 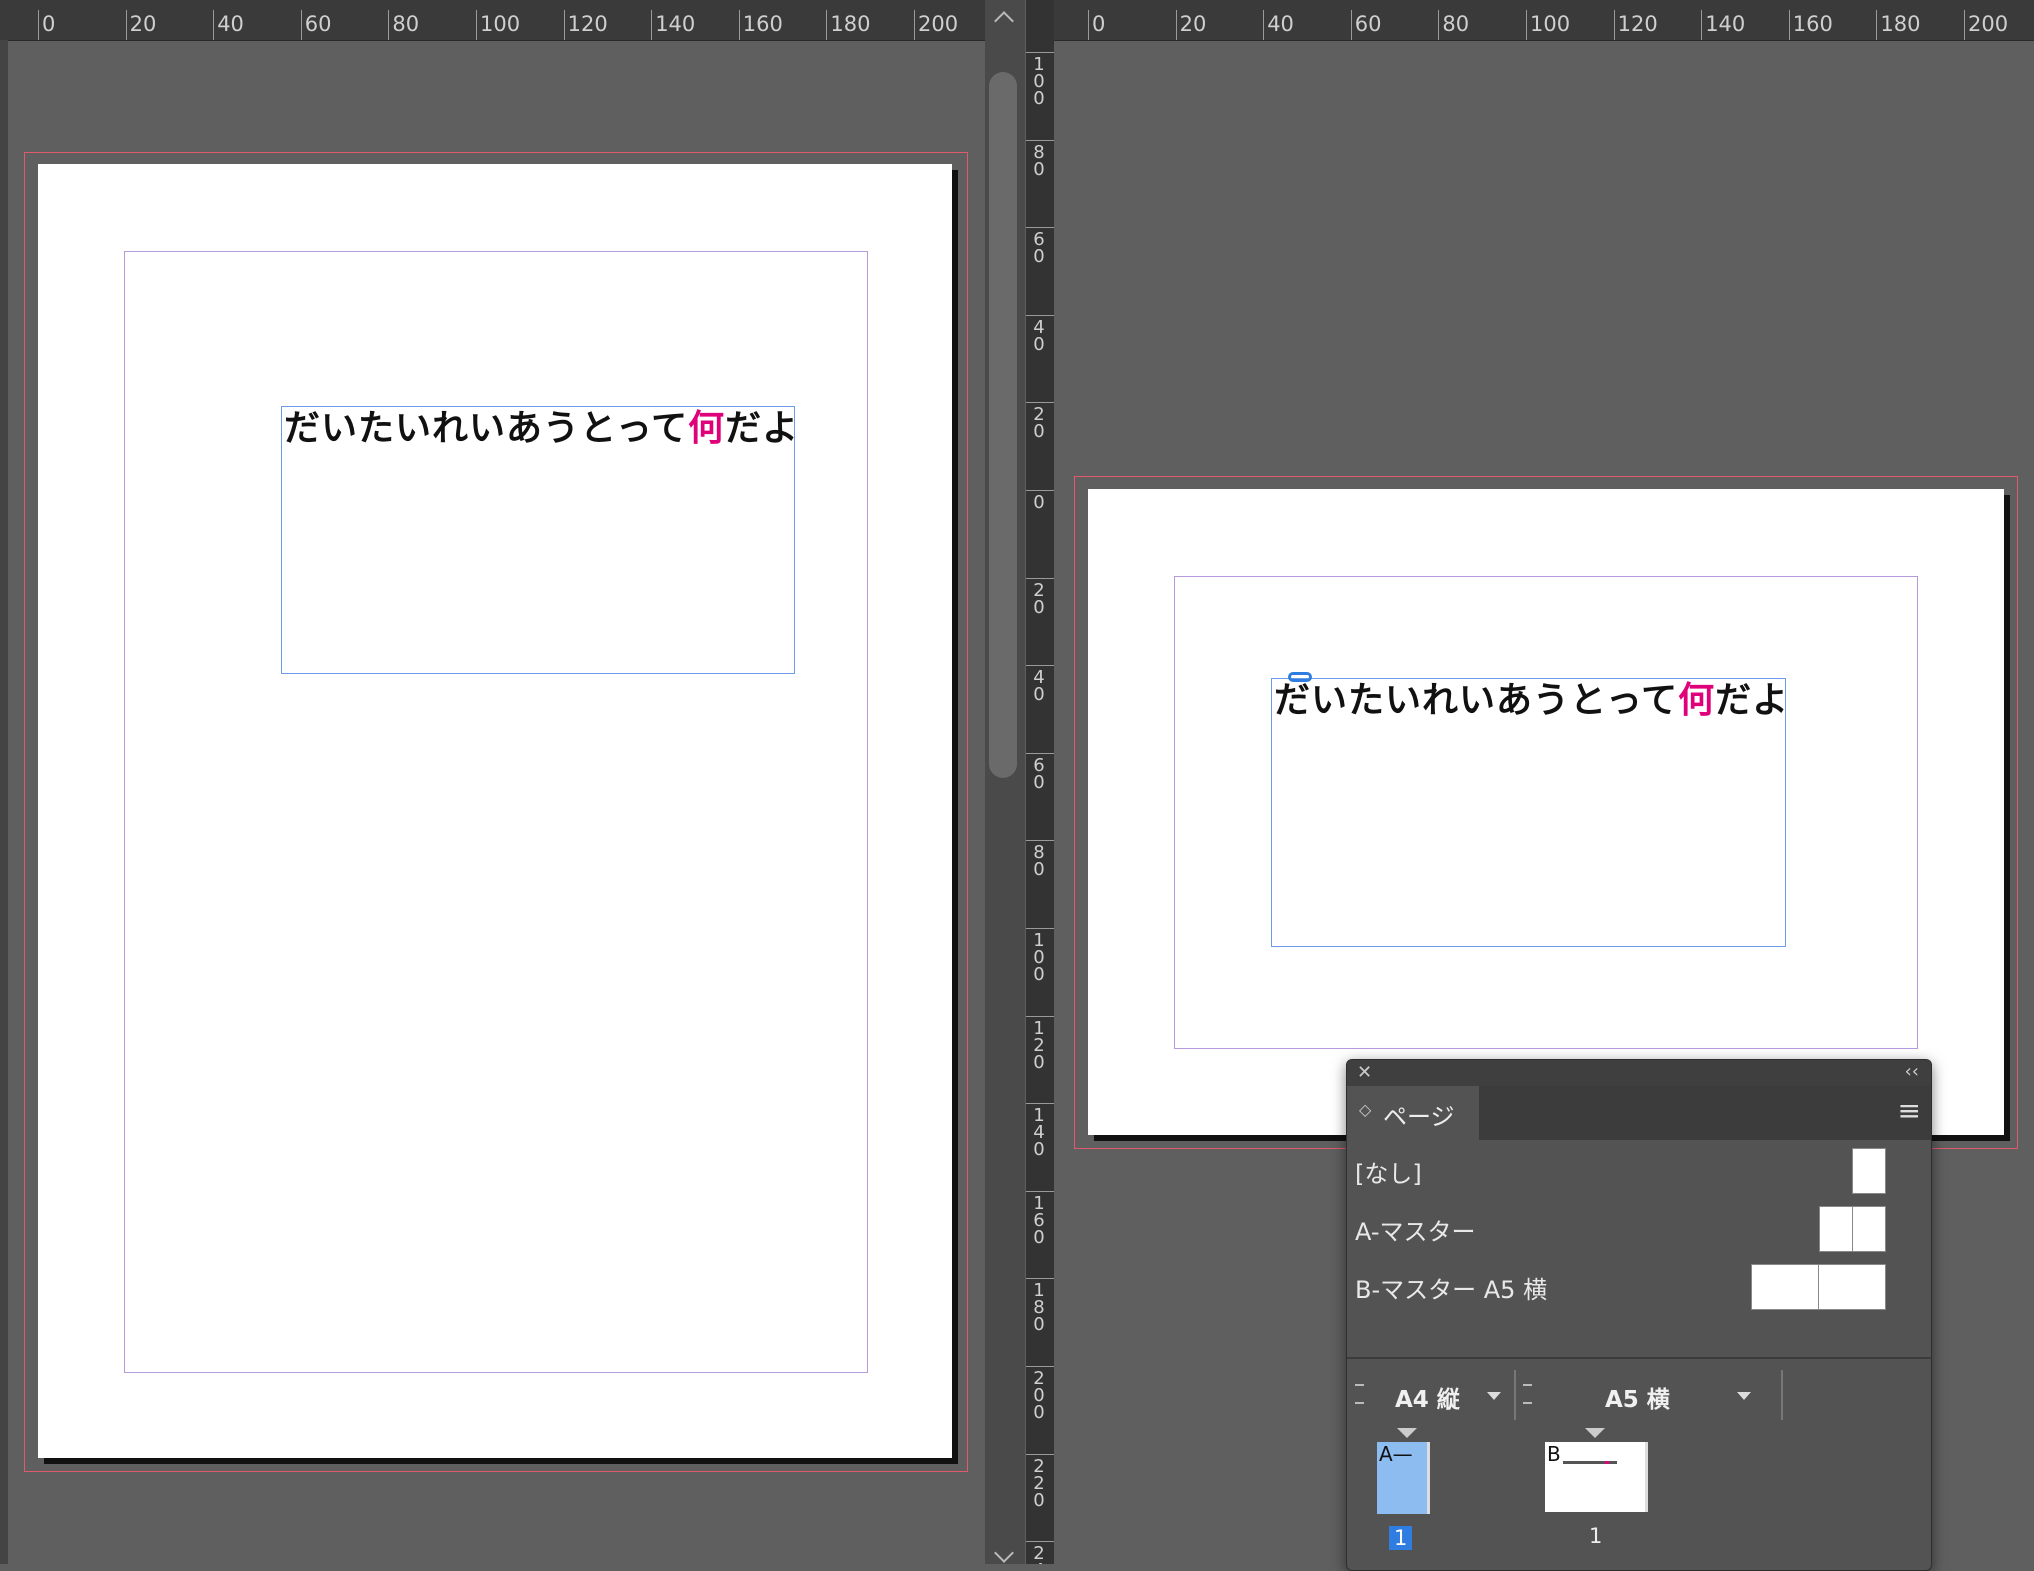 I want to click on ruler-tick: 120, so click(x=1635, y=25).